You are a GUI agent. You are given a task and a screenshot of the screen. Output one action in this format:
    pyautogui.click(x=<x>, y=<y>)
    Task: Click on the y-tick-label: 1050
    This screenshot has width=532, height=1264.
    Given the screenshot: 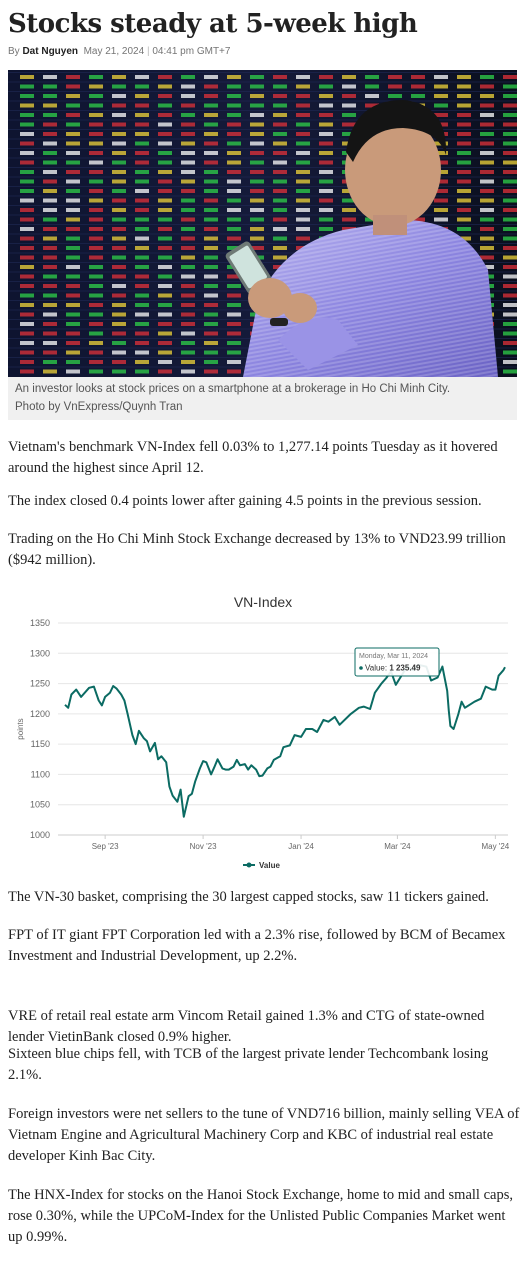 What is the action you would take?
    pyautogui.click(x=40, y=805)
    